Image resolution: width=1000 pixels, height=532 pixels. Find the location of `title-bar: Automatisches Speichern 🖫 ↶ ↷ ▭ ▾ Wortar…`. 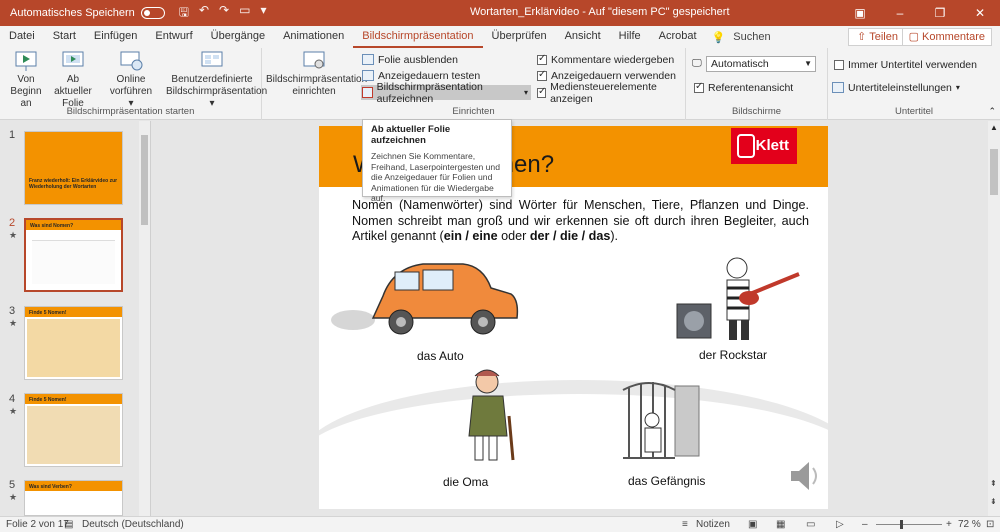

title-bar: Automatisches Speichern 🖫 ↶ ↷ ▭ ▾ Wortar… is located at coordinates (500, 13).